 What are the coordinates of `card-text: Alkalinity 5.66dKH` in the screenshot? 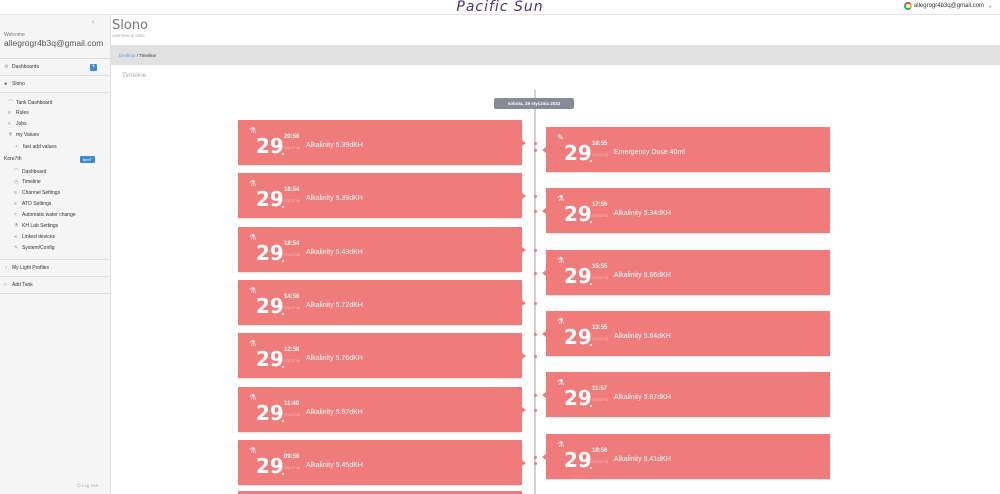 It's located at (642, 275).